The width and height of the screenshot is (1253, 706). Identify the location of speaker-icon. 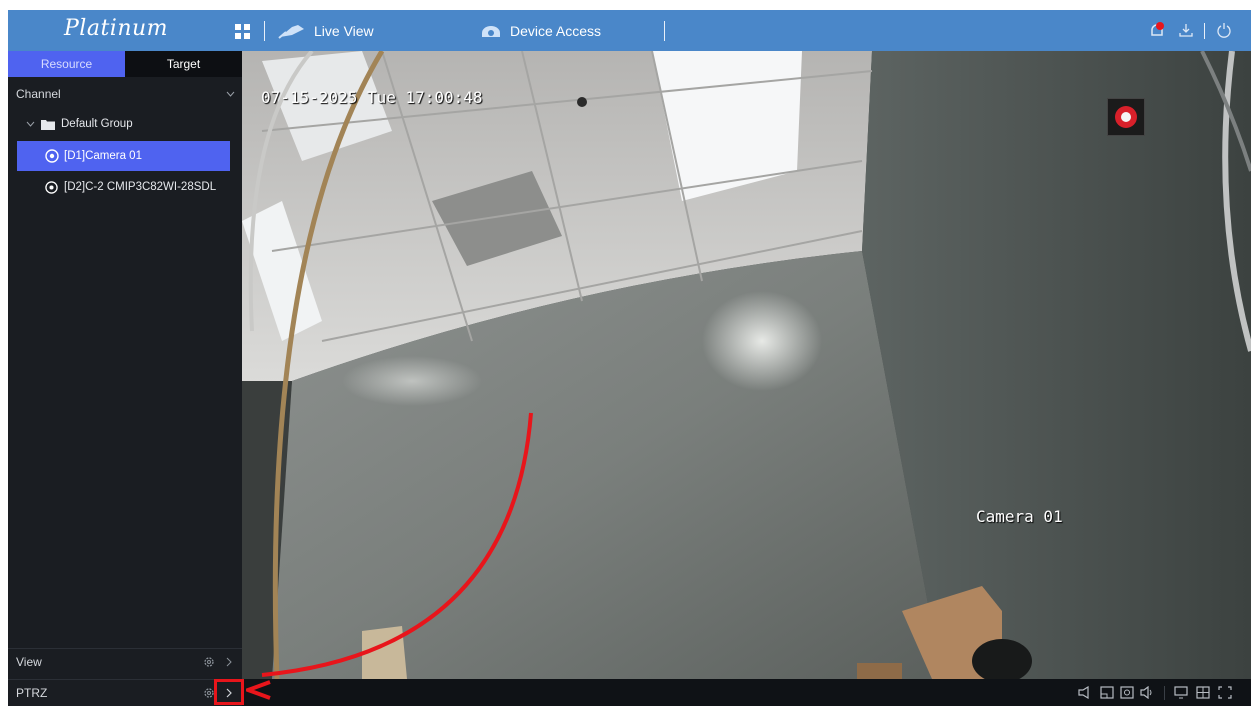
(1085, 692).